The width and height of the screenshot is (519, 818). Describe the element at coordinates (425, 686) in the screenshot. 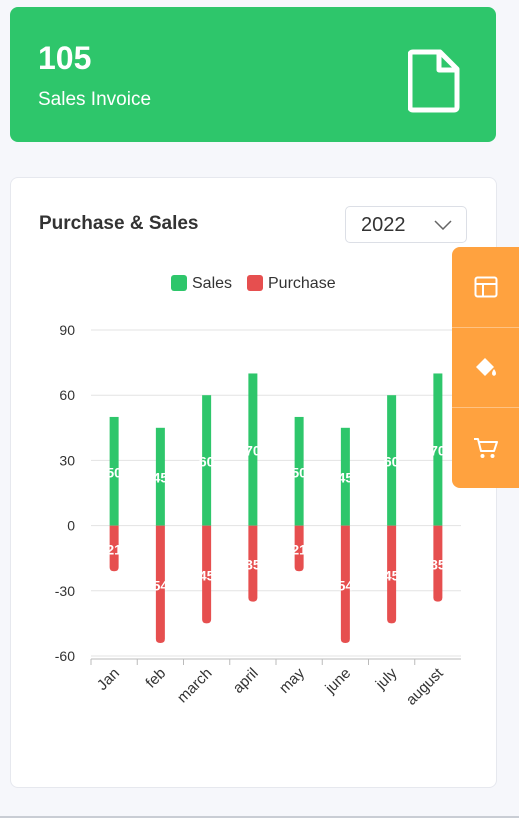

I see `x-tick-label: august` at that location.